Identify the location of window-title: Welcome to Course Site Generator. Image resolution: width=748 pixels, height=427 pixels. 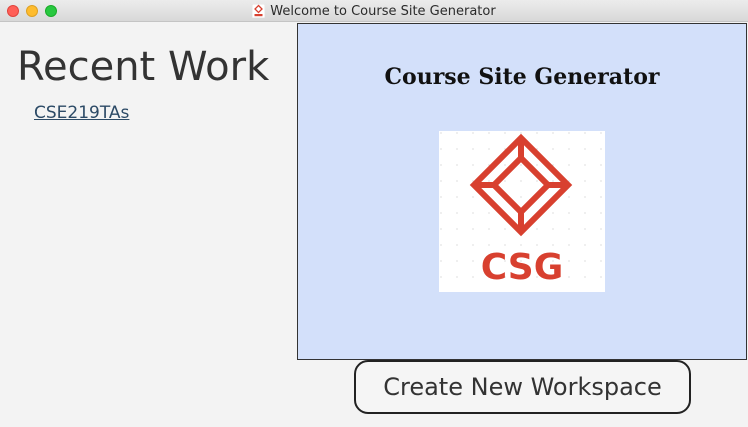
(383, 11).